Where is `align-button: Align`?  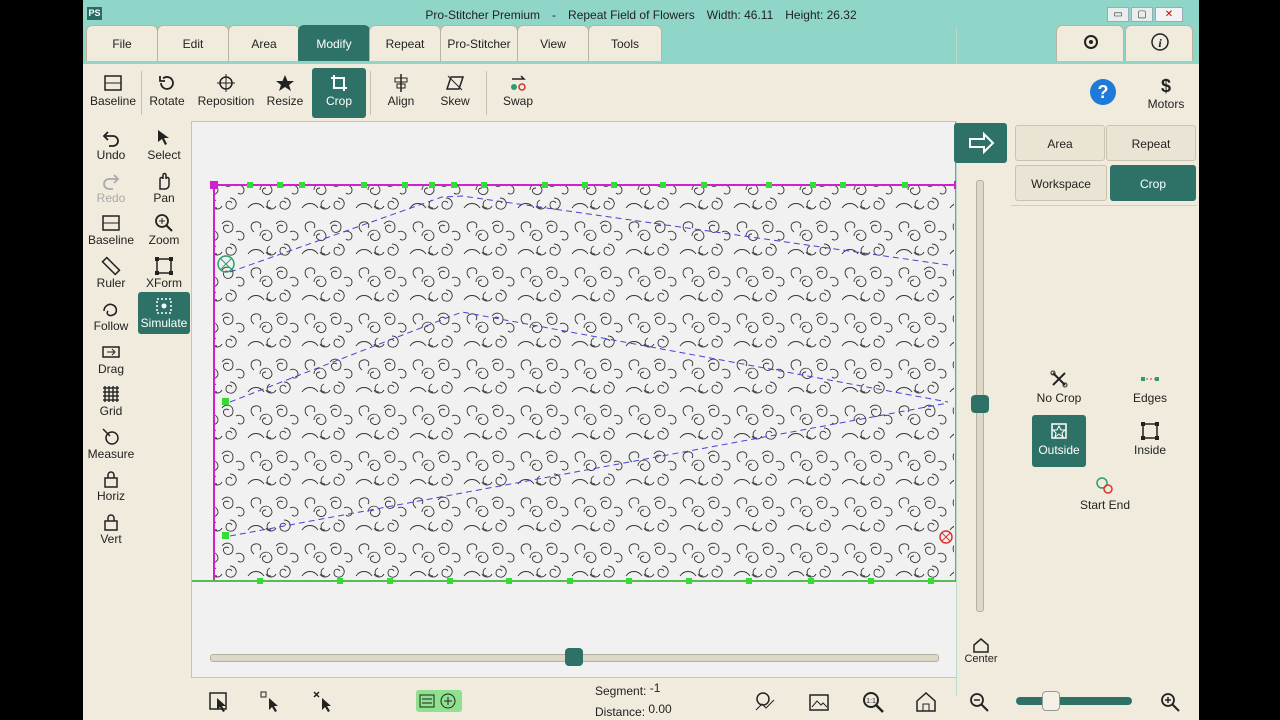 align-button: Align is located at coordinates (401, 93).